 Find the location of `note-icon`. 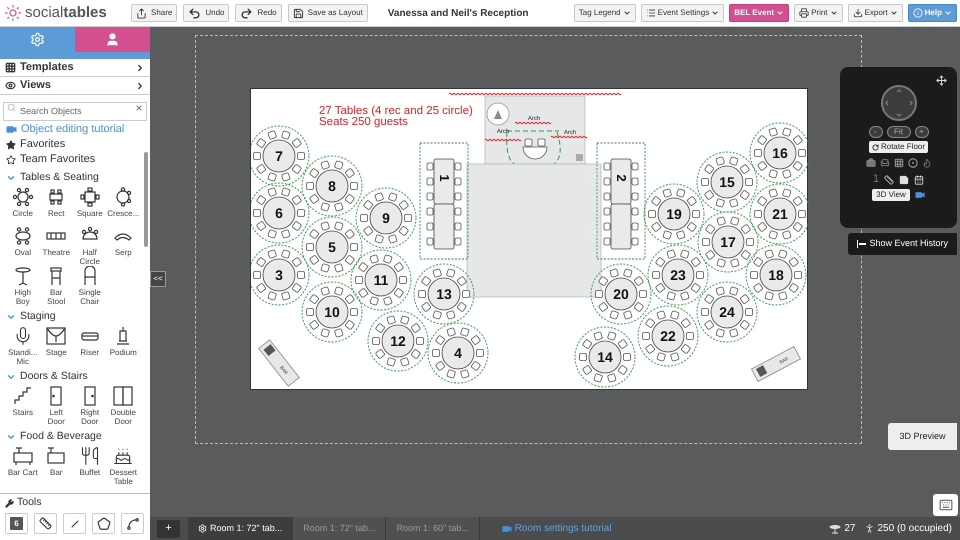

note-icon is located at coordinates (904, 179).